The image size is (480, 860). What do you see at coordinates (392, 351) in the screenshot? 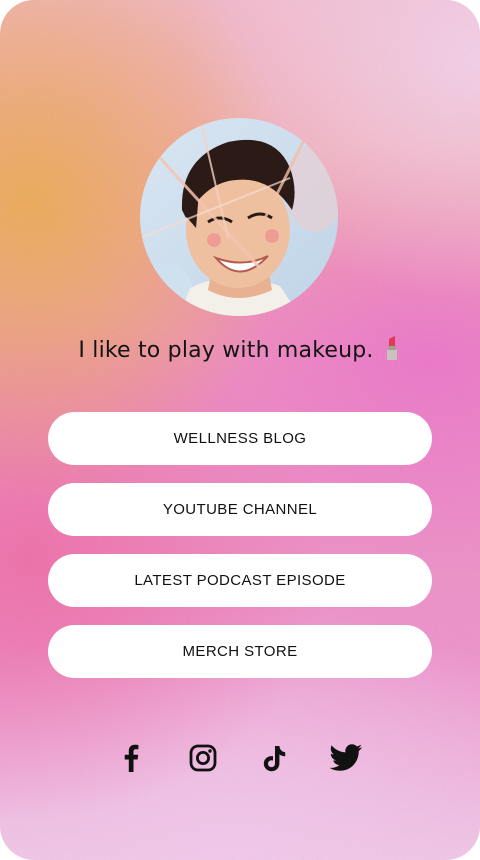
I see `lipstick-icon` at bounding box center [392, 351].